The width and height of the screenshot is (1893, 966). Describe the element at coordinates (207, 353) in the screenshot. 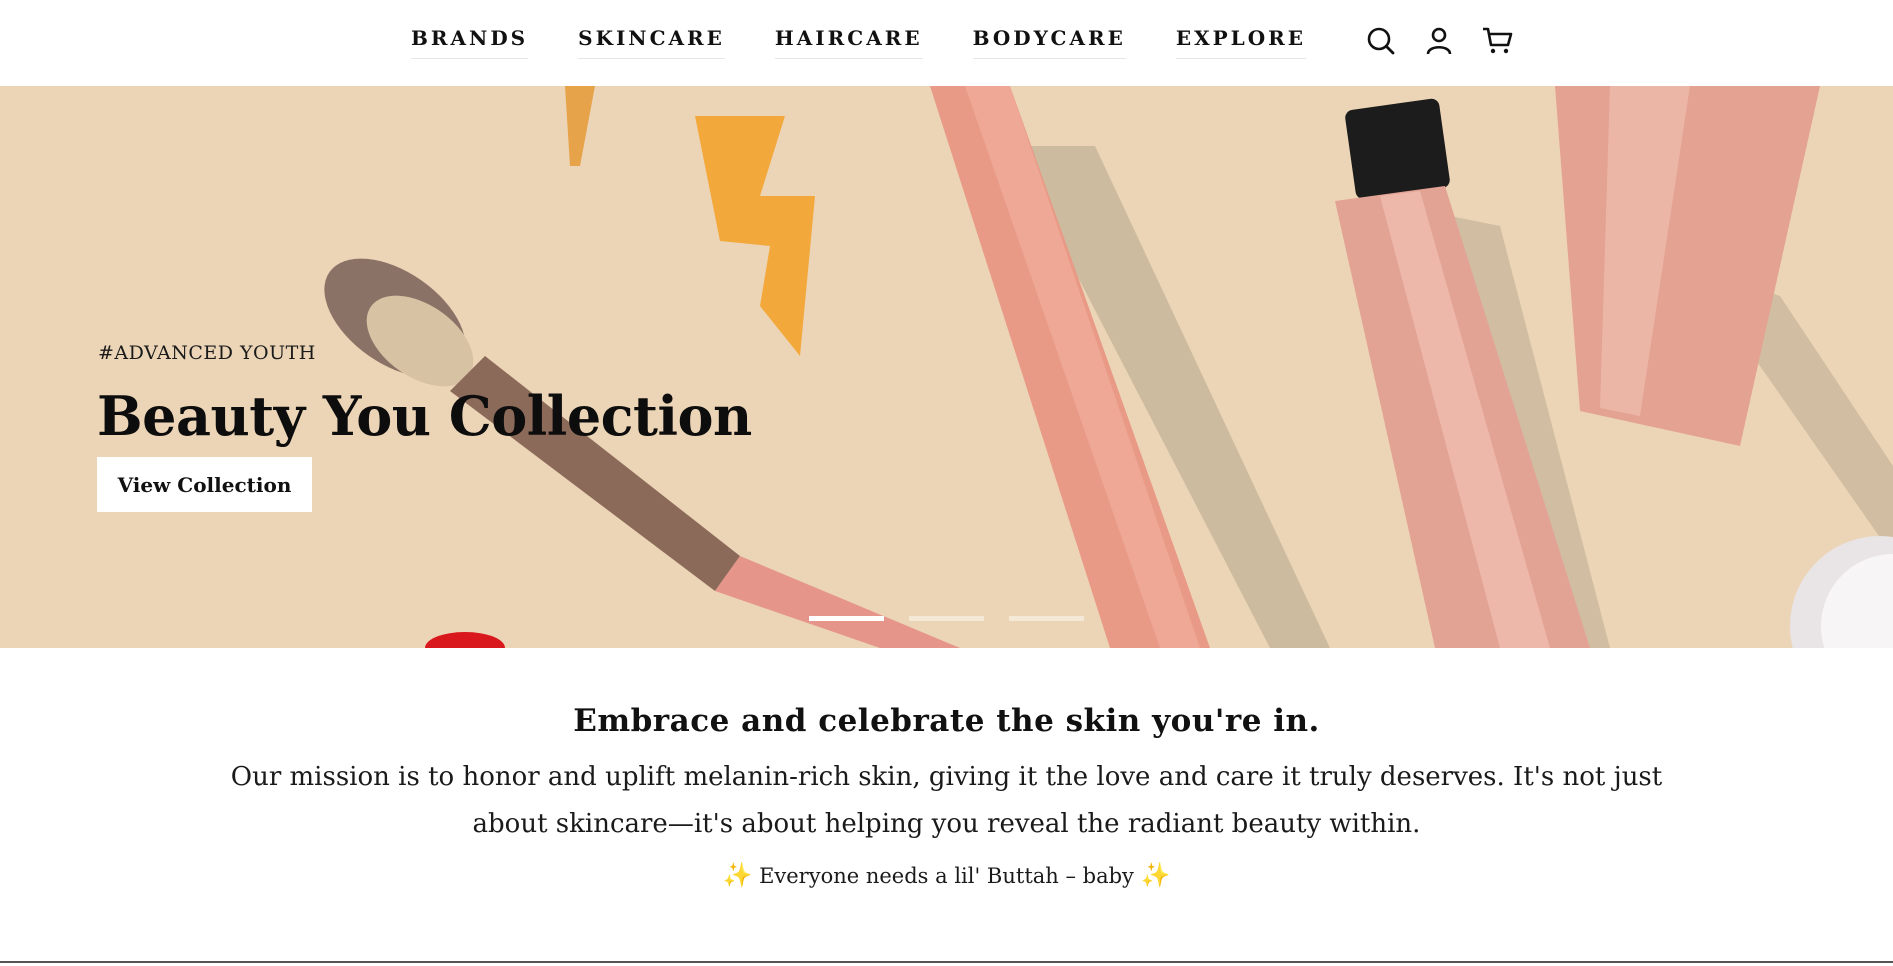

I see `hero-tag: #ADVANCED YOUTH` at that location.